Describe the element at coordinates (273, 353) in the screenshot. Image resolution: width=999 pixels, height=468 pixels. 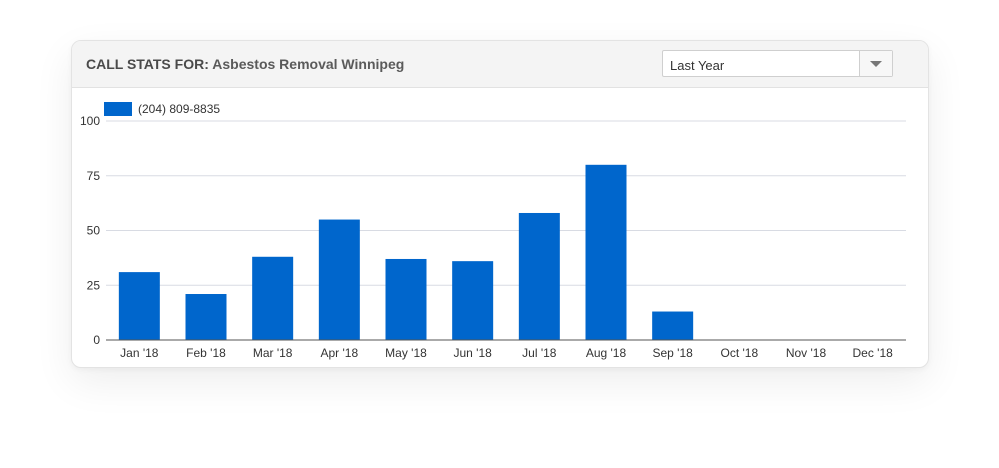
I see `x-tick-label: Mar '18` at that location.